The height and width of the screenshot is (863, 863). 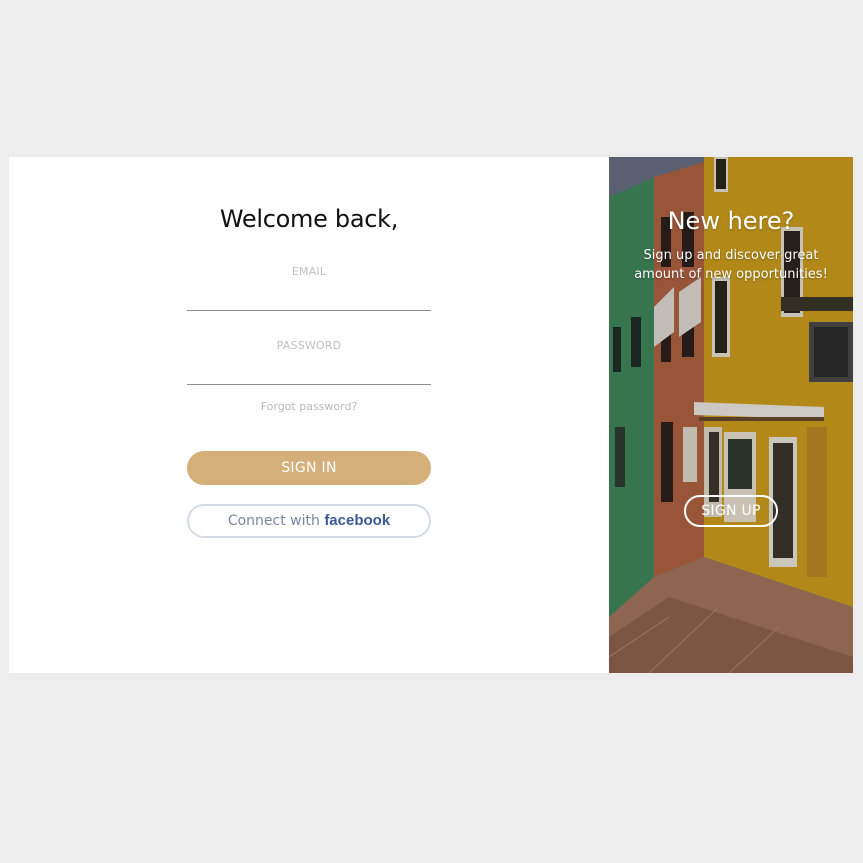 I want to click on email-label: EMAIL, so click(x=309, y=271).